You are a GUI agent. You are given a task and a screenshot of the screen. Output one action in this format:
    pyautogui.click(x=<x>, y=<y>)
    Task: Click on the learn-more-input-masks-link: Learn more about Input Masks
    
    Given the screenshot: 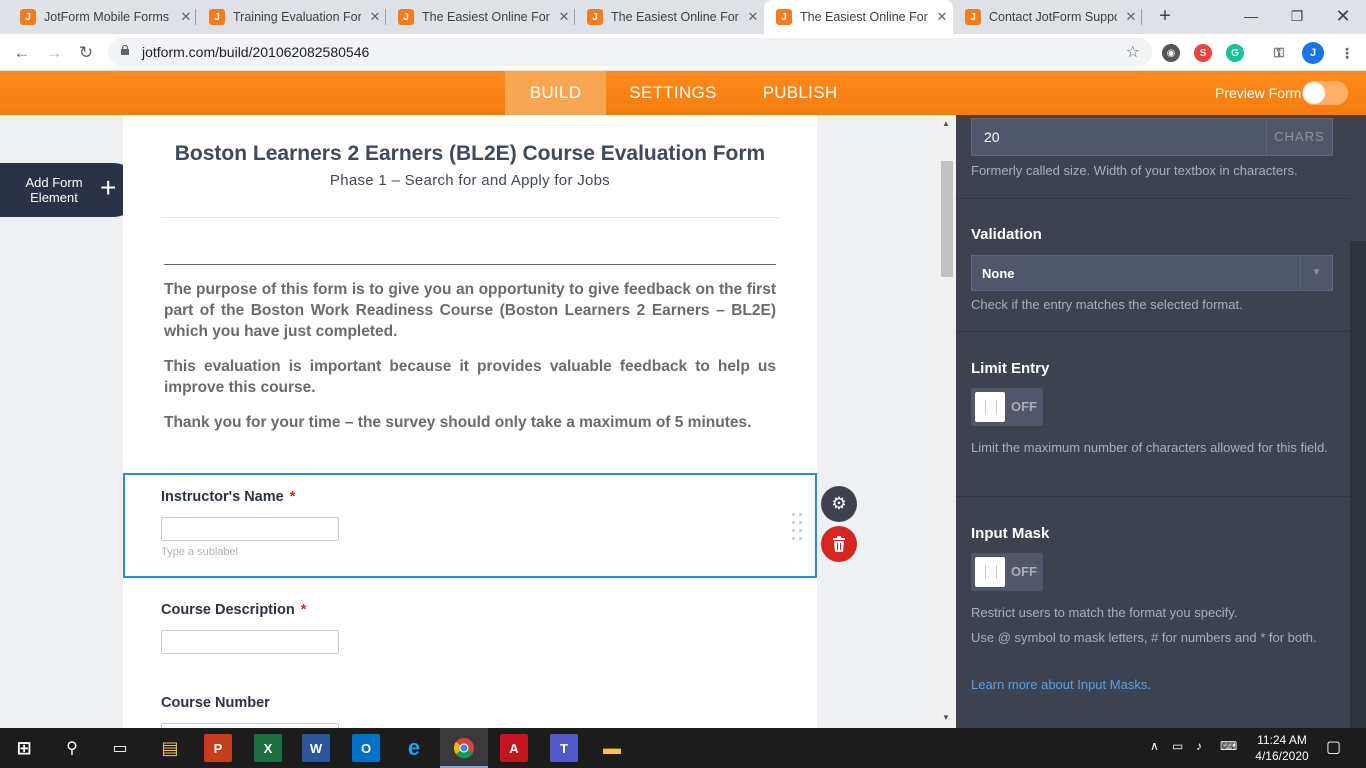 What is the action you would take?
    pyautogui.click(x=1059, y=684)
    